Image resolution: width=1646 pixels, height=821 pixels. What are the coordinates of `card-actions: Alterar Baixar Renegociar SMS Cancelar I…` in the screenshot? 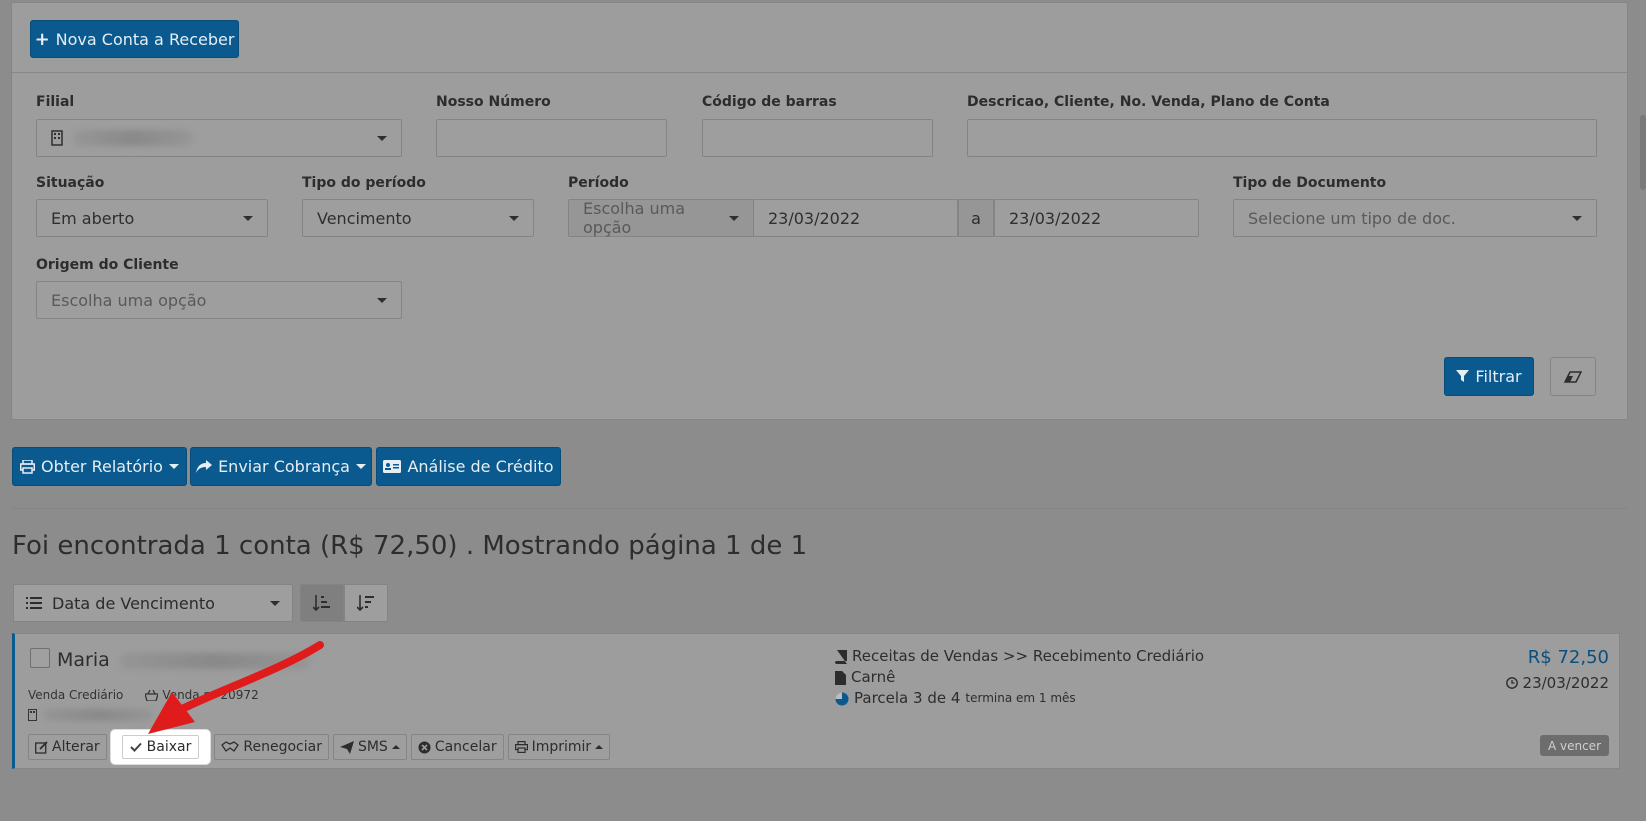 It's located at (319, 747).